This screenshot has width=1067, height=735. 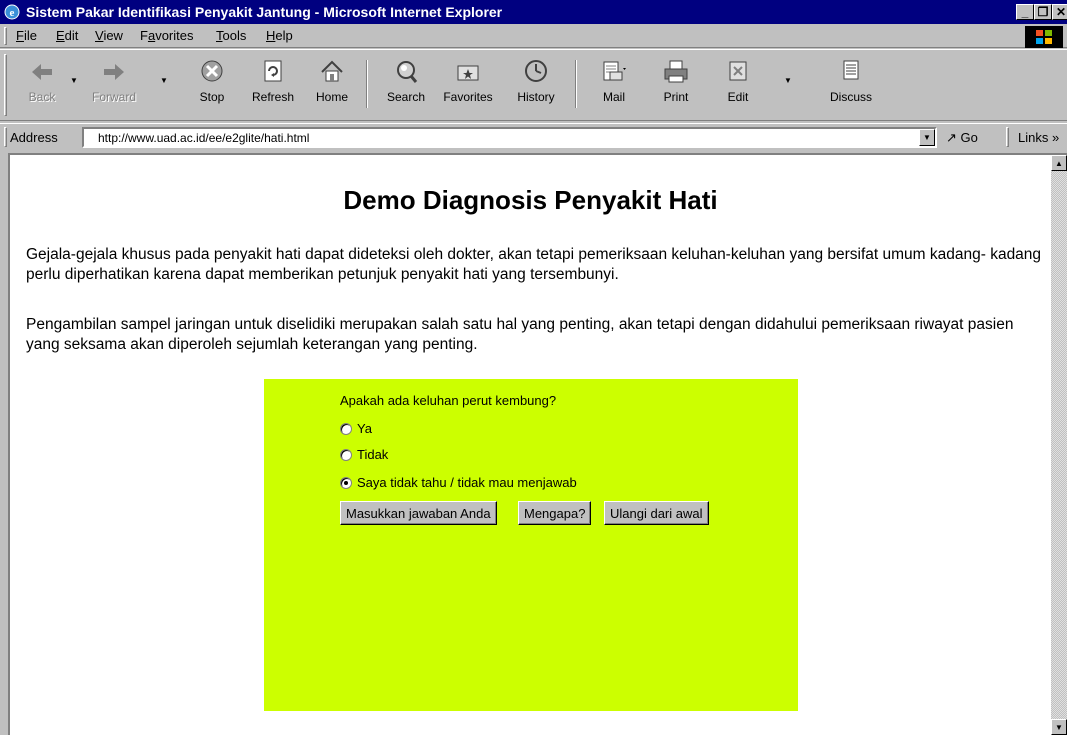 What do you see at coordinates (788, 80) in the screenshot?
I see `edit-dropdown-icon: ▼` at bounding box center [788, 80].